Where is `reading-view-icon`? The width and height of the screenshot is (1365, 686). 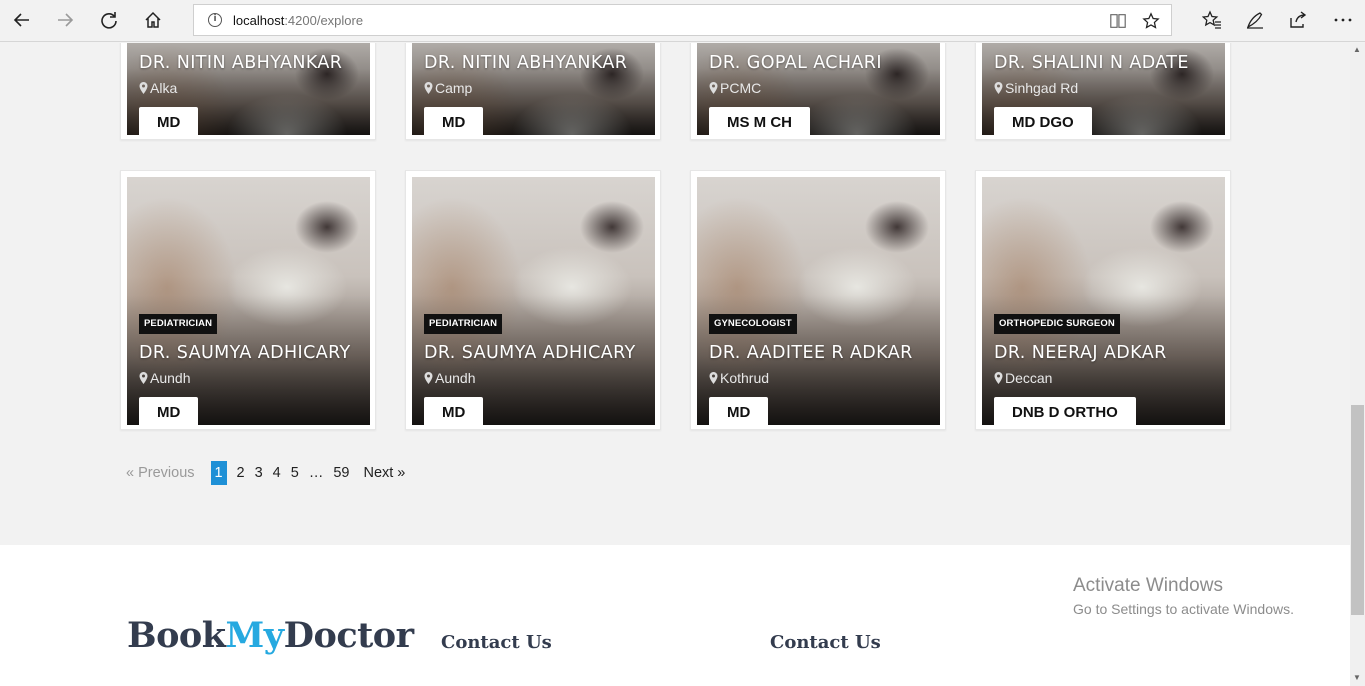 reading-view-icon is located at coordinates (1118, 21).